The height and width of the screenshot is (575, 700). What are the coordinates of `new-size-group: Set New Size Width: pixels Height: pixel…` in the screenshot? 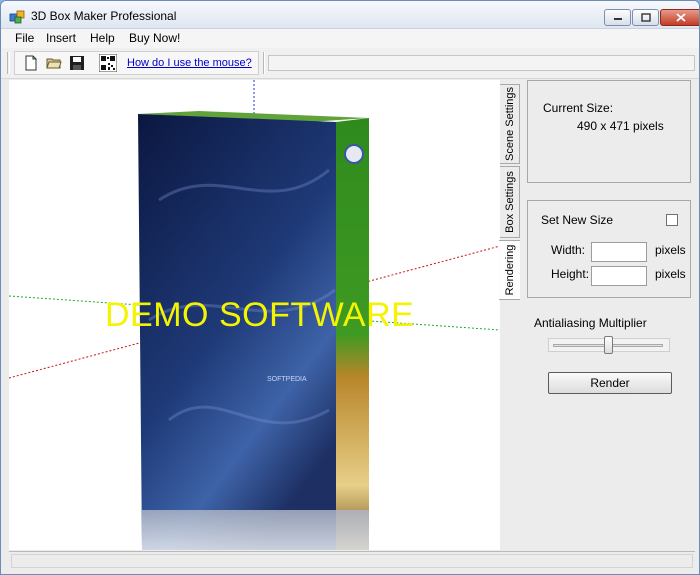 It's located at (609, 249).